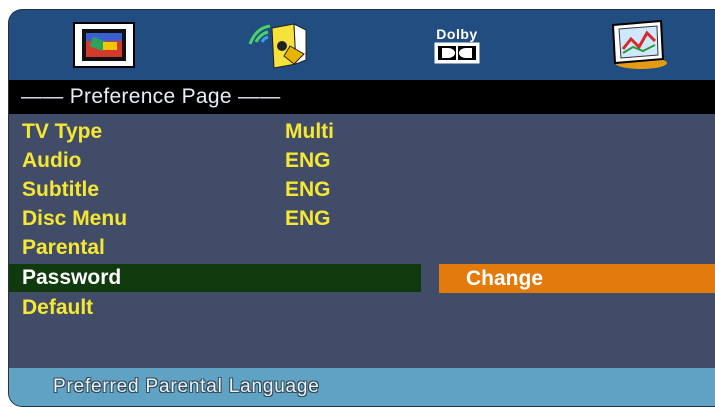  Describe the element at coordinates (277, 46) in the screenshot. I see `speaker-icon` at that location.